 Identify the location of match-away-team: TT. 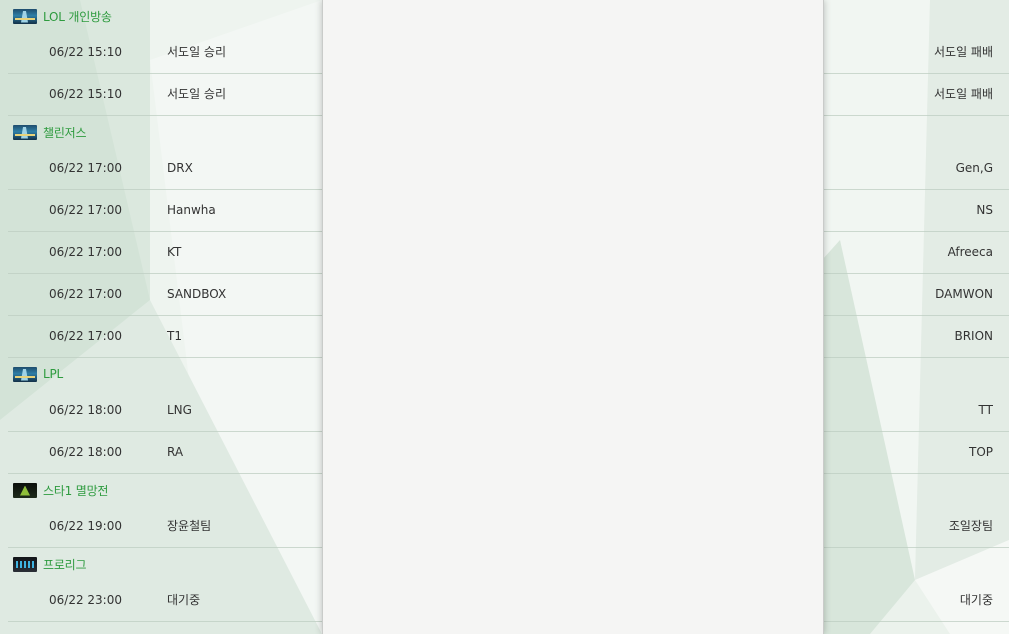
(985, 410).